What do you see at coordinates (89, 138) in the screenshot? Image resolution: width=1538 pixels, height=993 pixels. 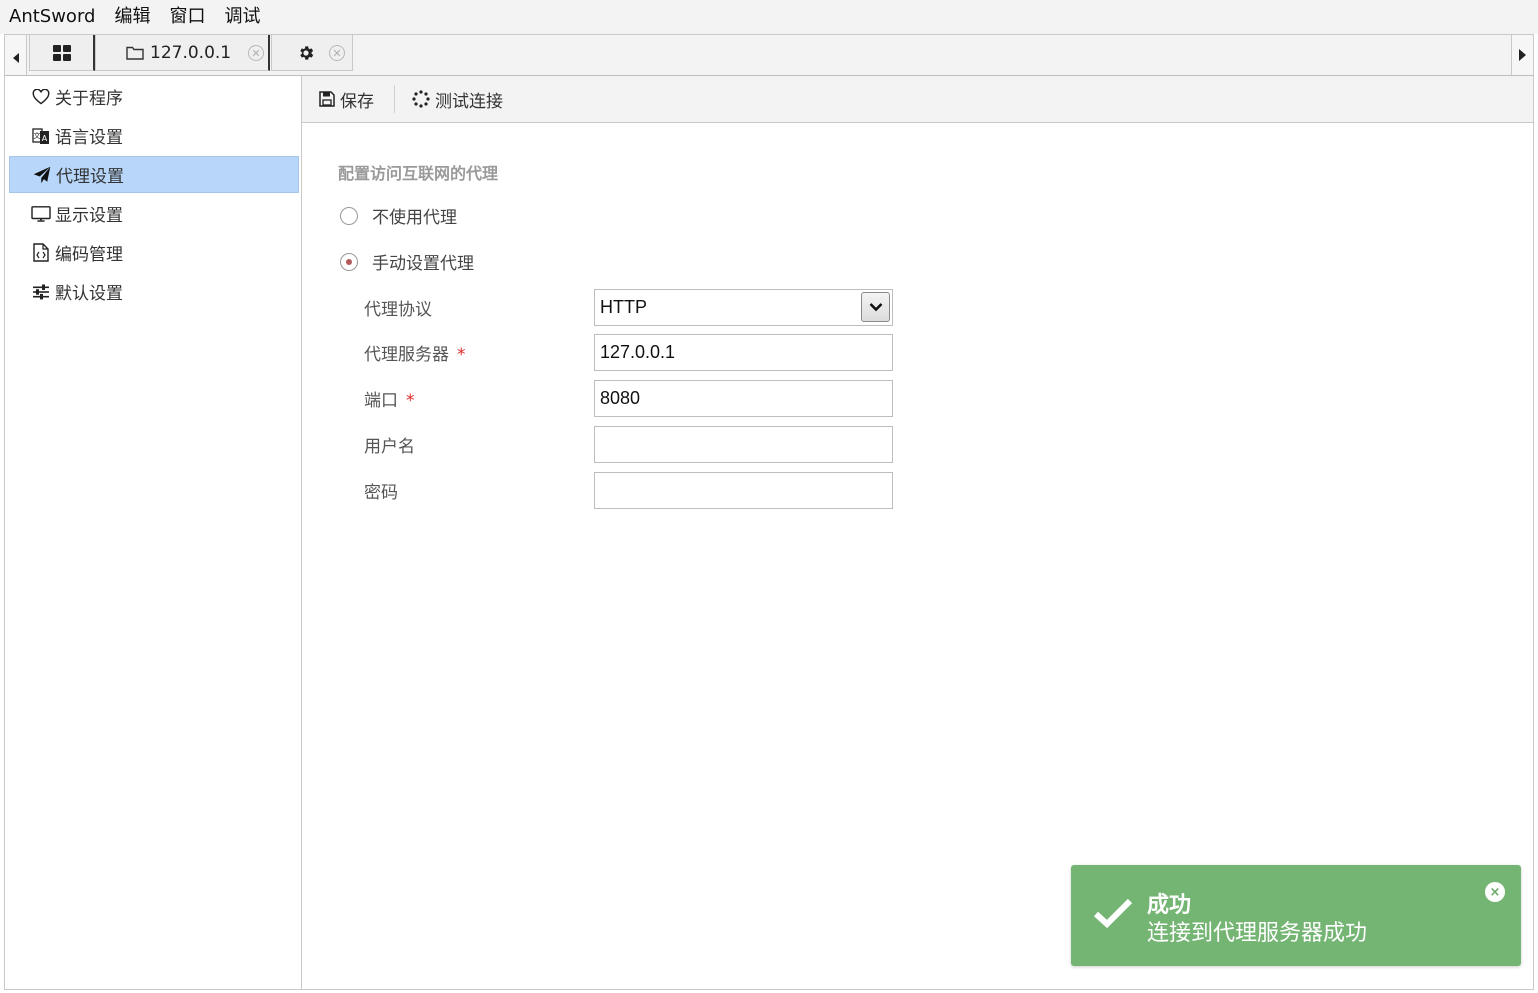 I see `sidebar-item-label: 语言设置` at bounding box center [89, 138].